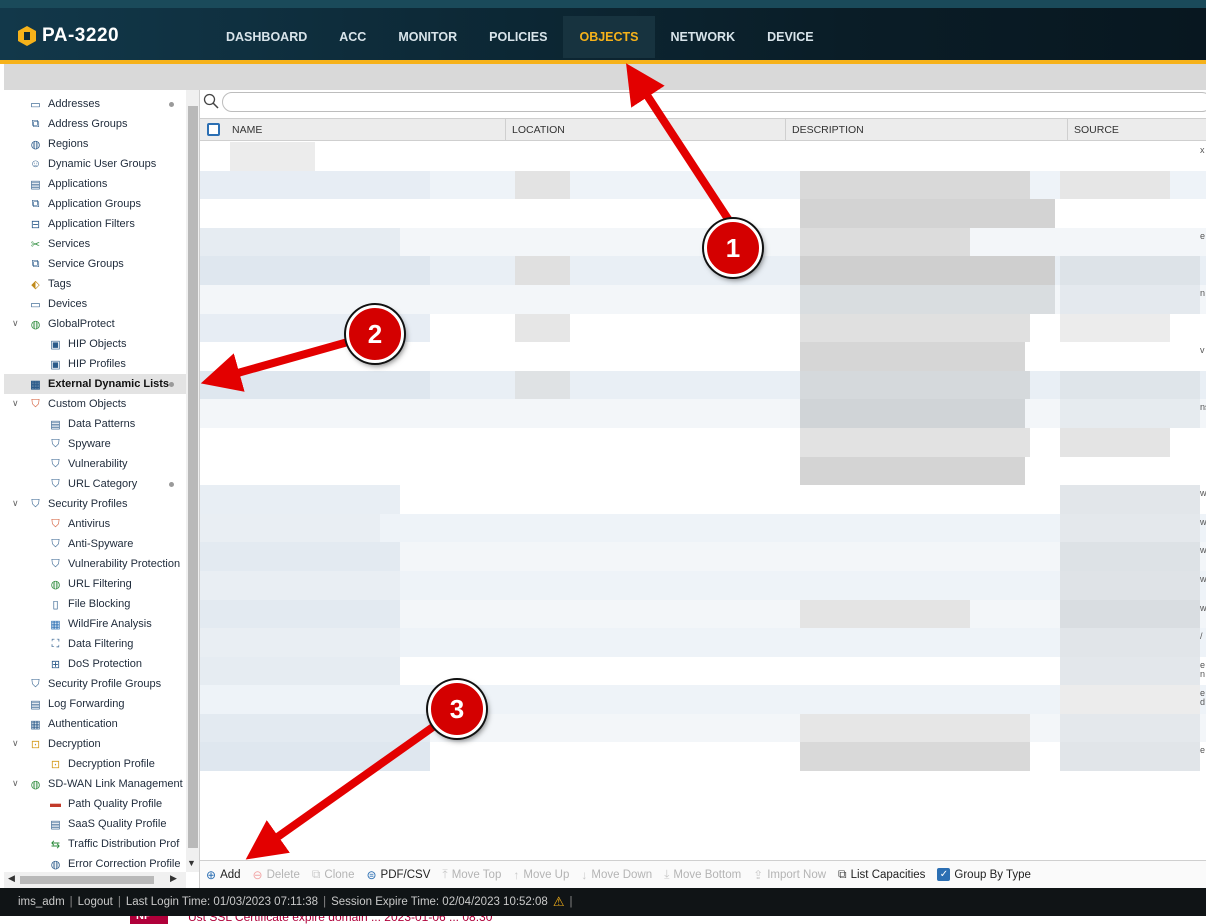  What do you see at coordinates (703, 299) in the screenshot?
I see `table-row: n` at bounding box center [703, 299].